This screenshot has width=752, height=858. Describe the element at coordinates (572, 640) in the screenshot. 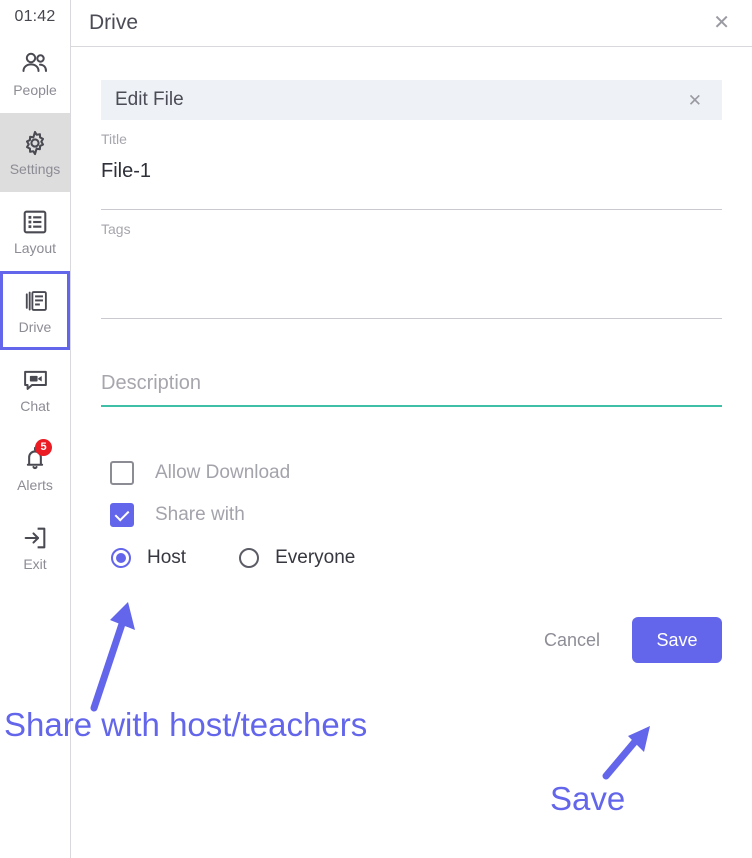

I see `cancel-button: Cancel` at that location.